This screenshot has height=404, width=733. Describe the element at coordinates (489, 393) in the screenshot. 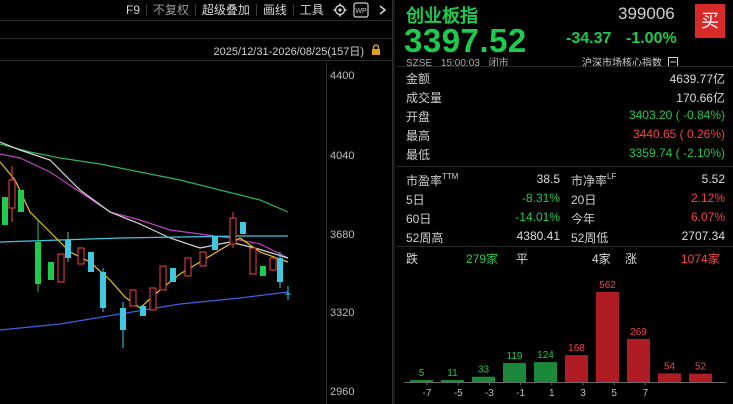

I see `distribution-x-tick: -3` at that location.